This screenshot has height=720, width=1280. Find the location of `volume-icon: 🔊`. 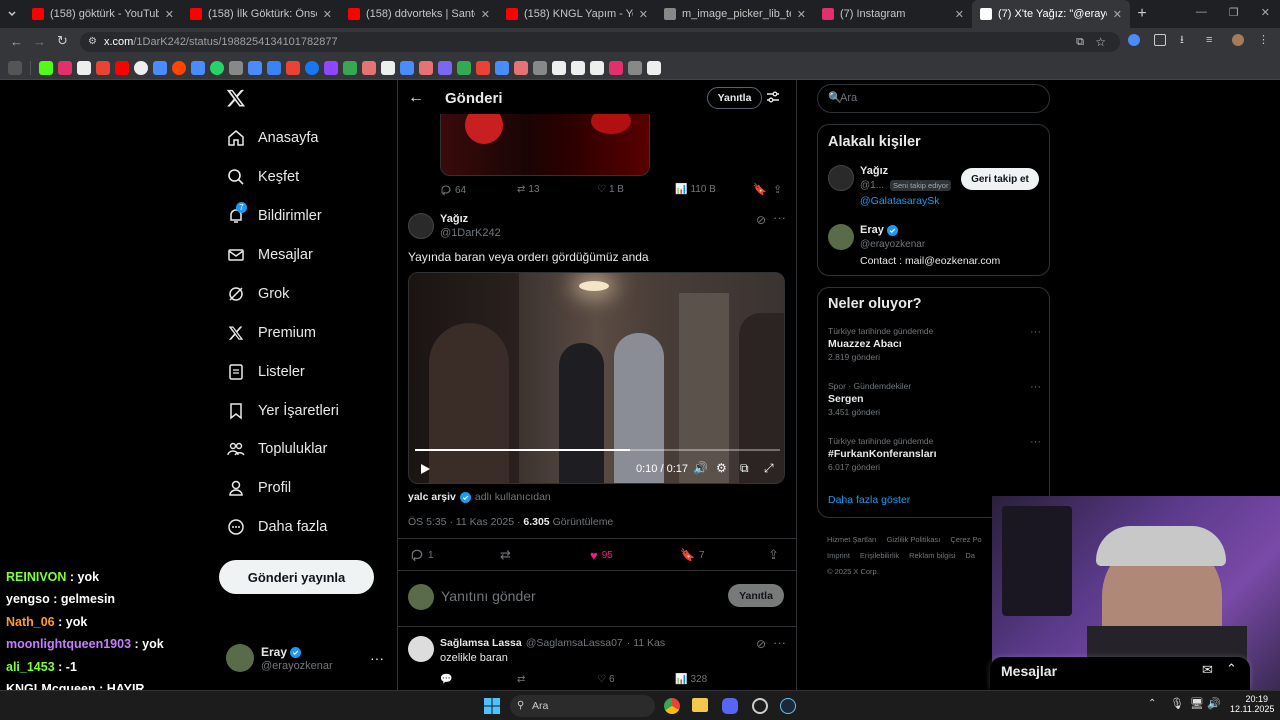

volume-icon: 🔊 is located at coordinates (700, 468).